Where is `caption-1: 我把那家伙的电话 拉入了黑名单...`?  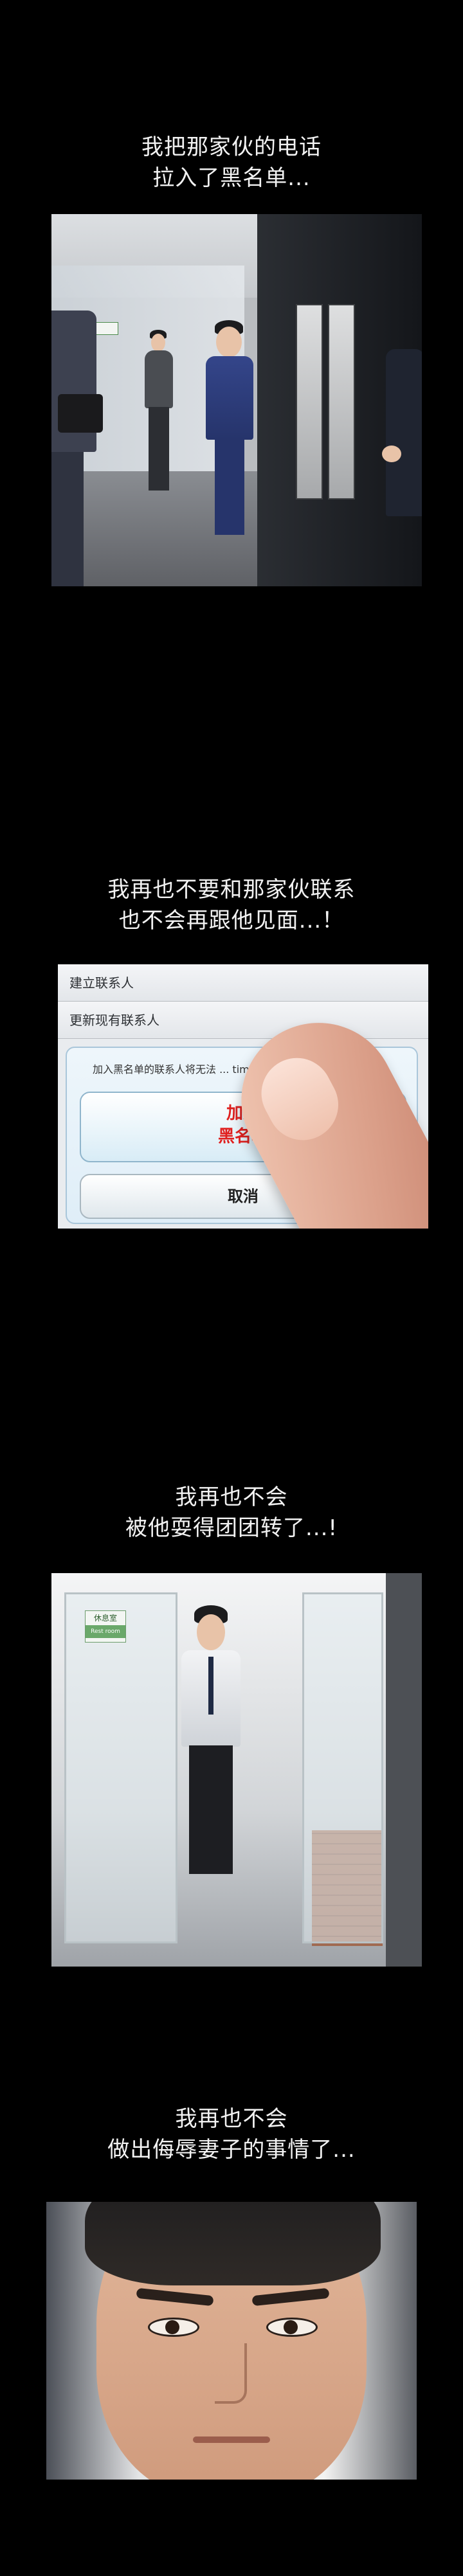 caption-1: 我把那家伙的电话 拉入了黑名单... is located at coordinates (232, 163).